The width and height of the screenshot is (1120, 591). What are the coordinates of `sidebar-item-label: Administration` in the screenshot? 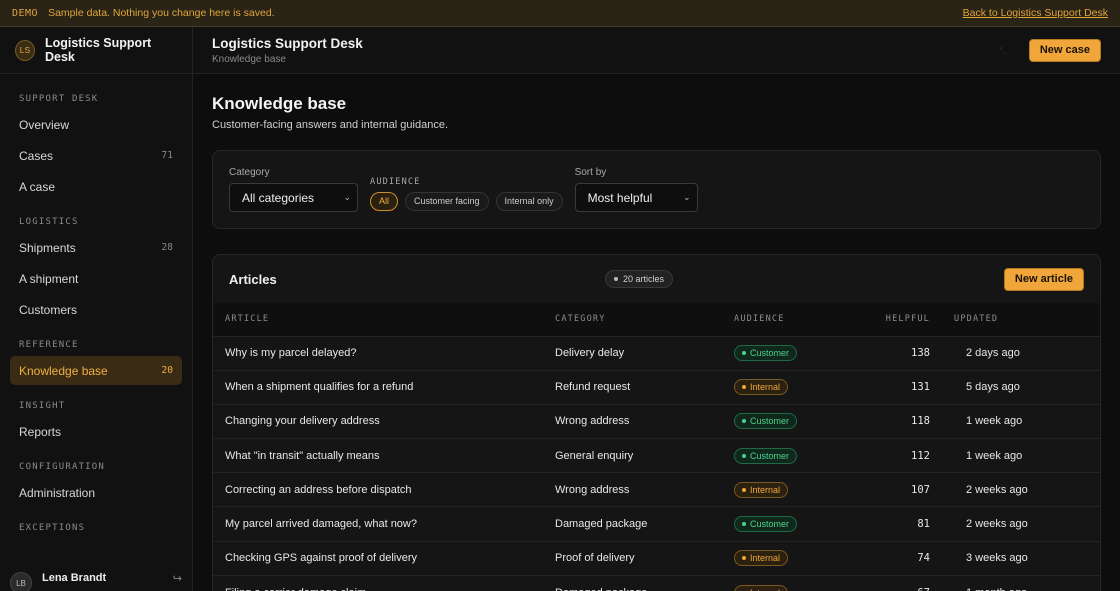 It's located at (57, 492).